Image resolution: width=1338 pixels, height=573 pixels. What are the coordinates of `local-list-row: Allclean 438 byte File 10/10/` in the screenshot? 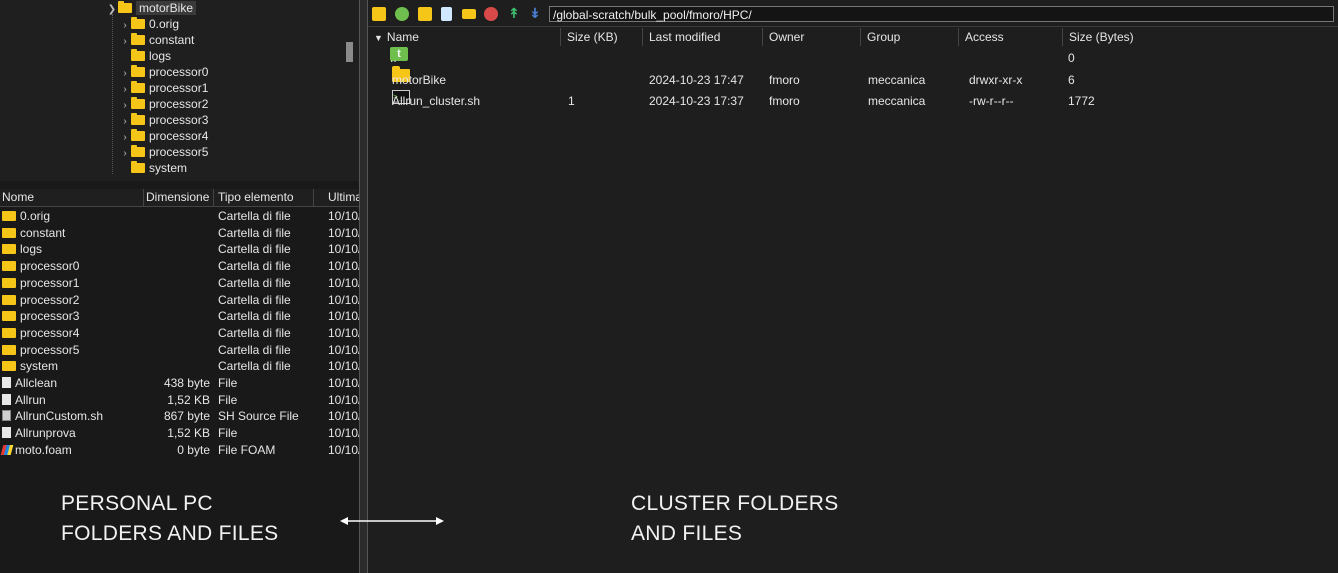 It's located at (179, 383).